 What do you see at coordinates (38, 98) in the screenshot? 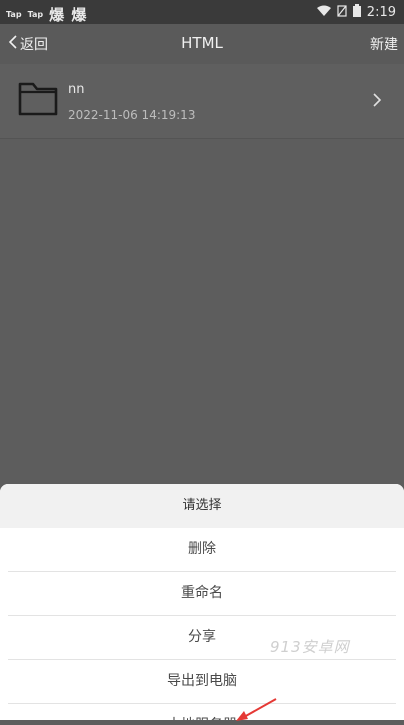
I see `folder-icon` at bounding box center [38, 98].